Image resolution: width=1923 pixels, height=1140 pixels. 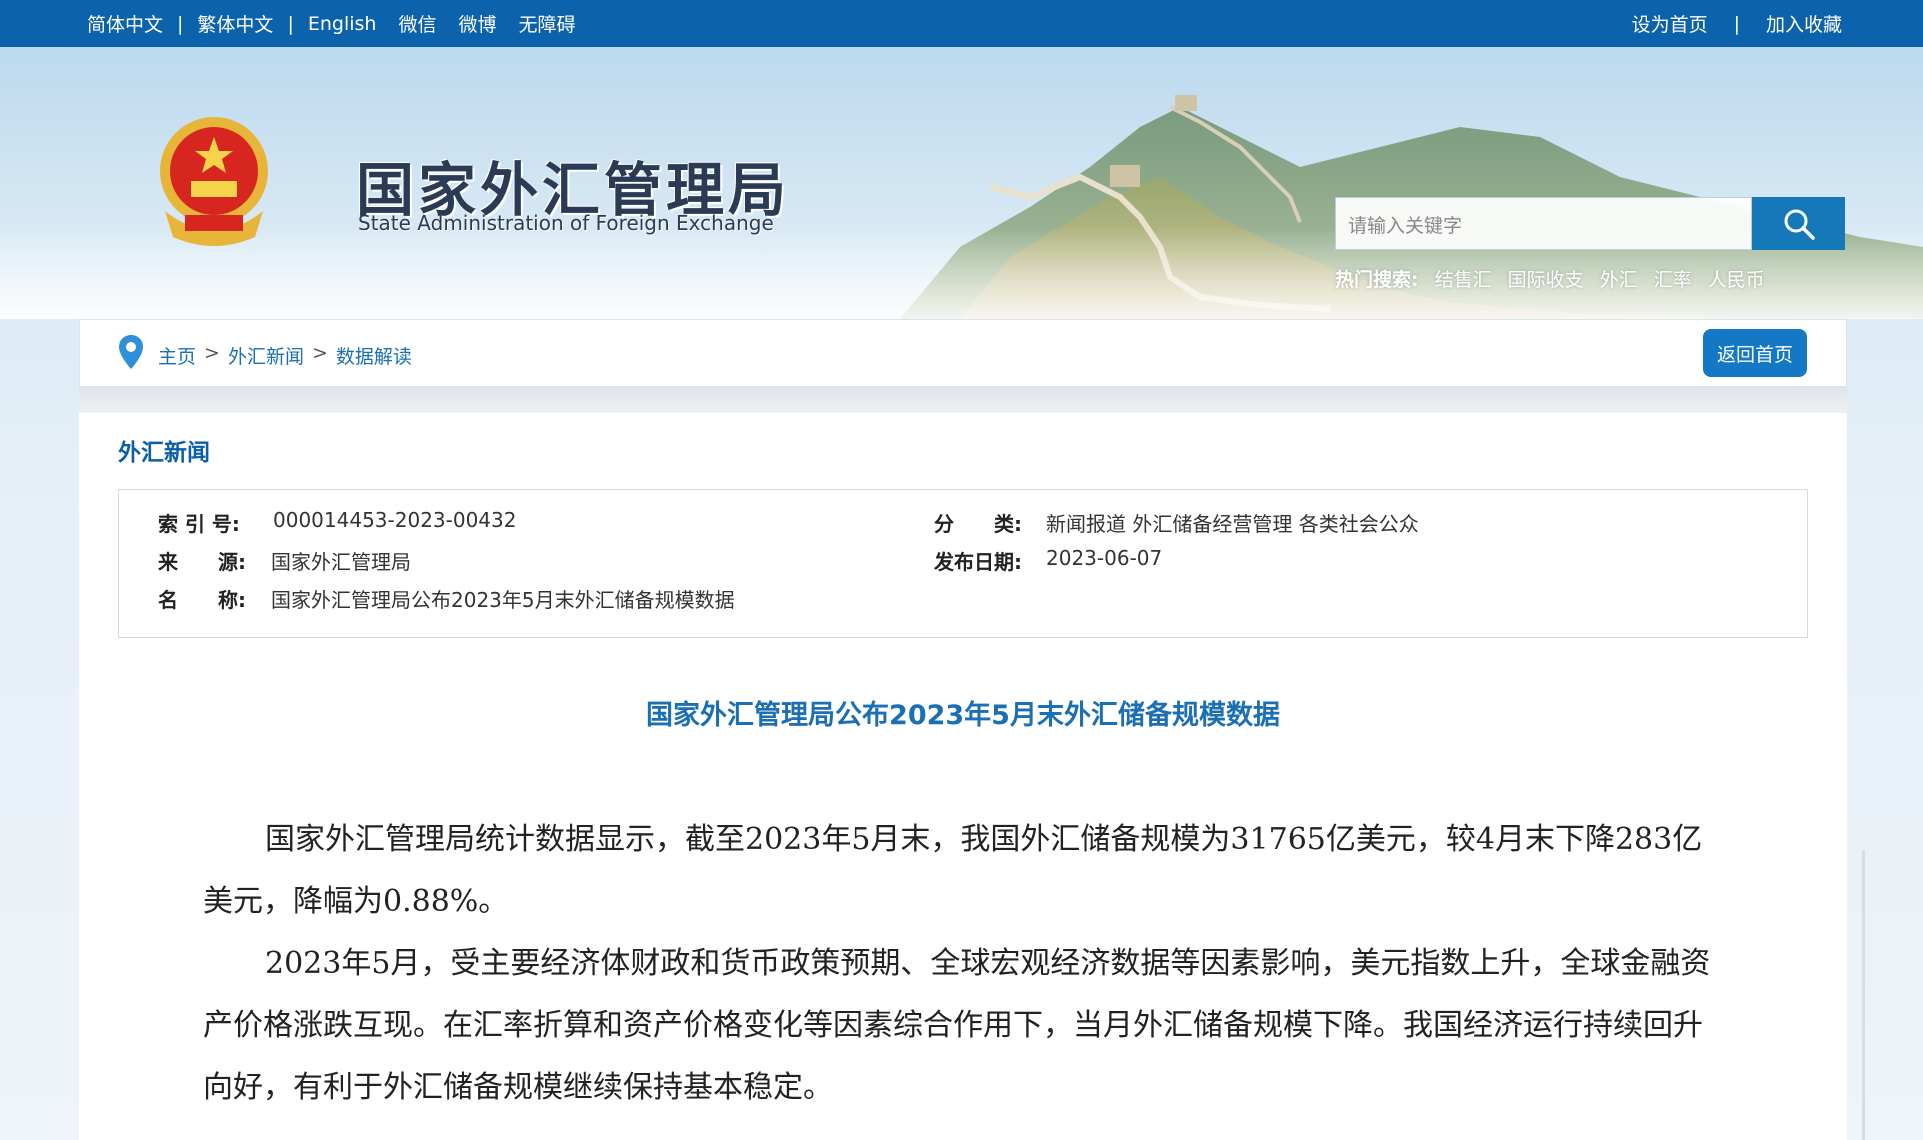 I want to click on link-english: English, so click(x=342, y=24).